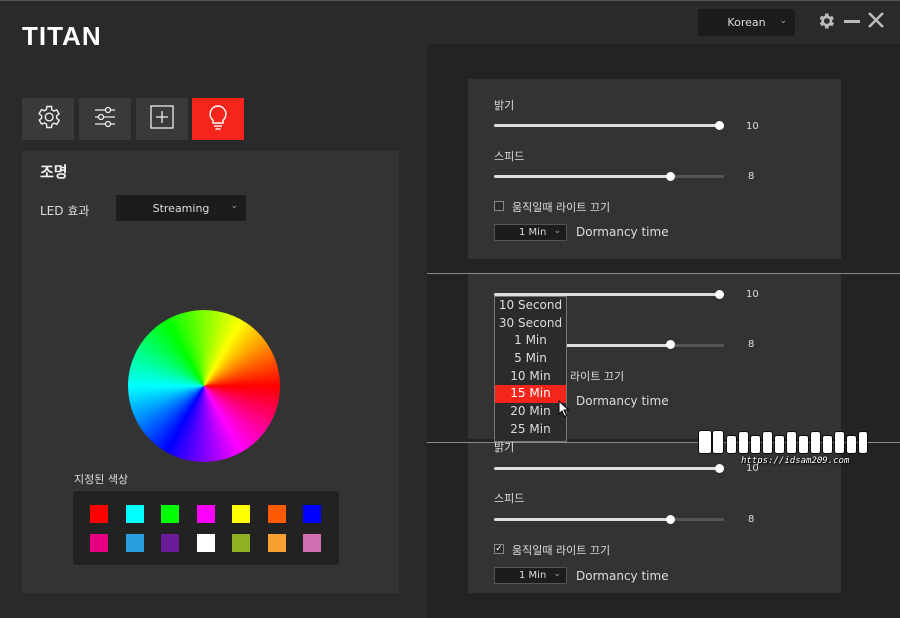  What do you see at coordinates (530, 412) in the screenshot?
I see `dormancy-option: 20 Min` at bounding box center [530, 412].